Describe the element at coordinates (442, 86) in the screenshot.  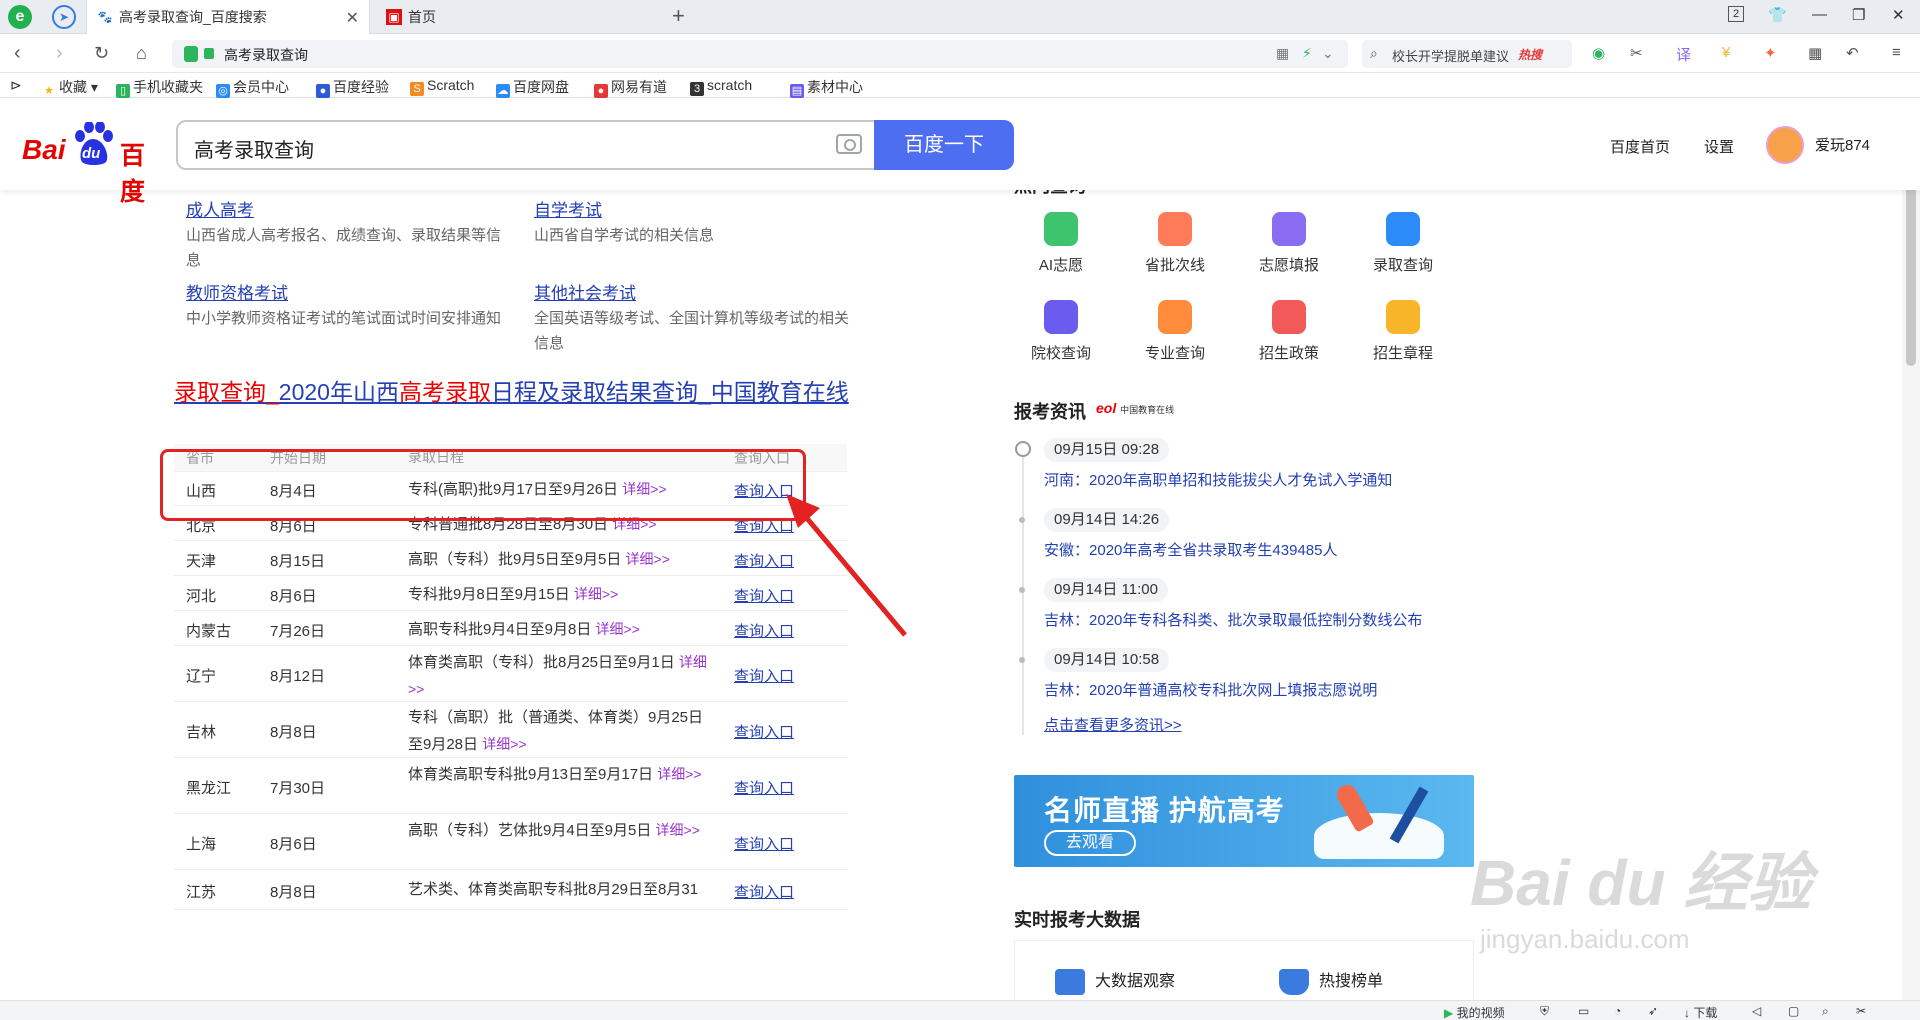
I see `bookmark-scratch: S Scratch` at that location.